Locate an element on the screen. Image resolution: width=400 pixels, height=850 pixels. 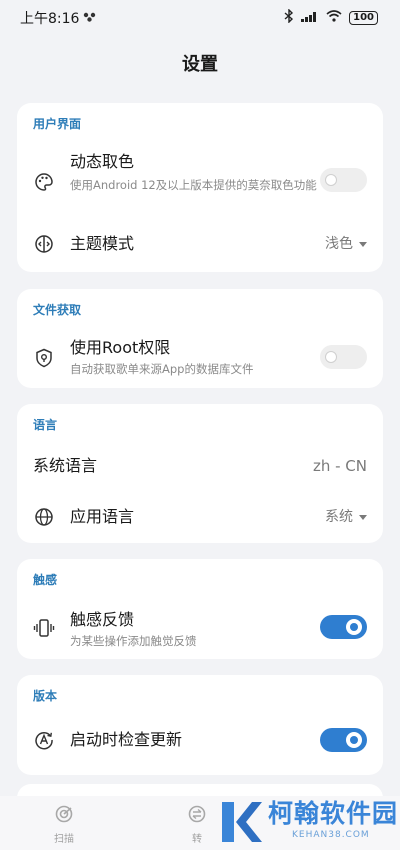
section-header-ui: 用户界面 is located at coordinates (57, 124).